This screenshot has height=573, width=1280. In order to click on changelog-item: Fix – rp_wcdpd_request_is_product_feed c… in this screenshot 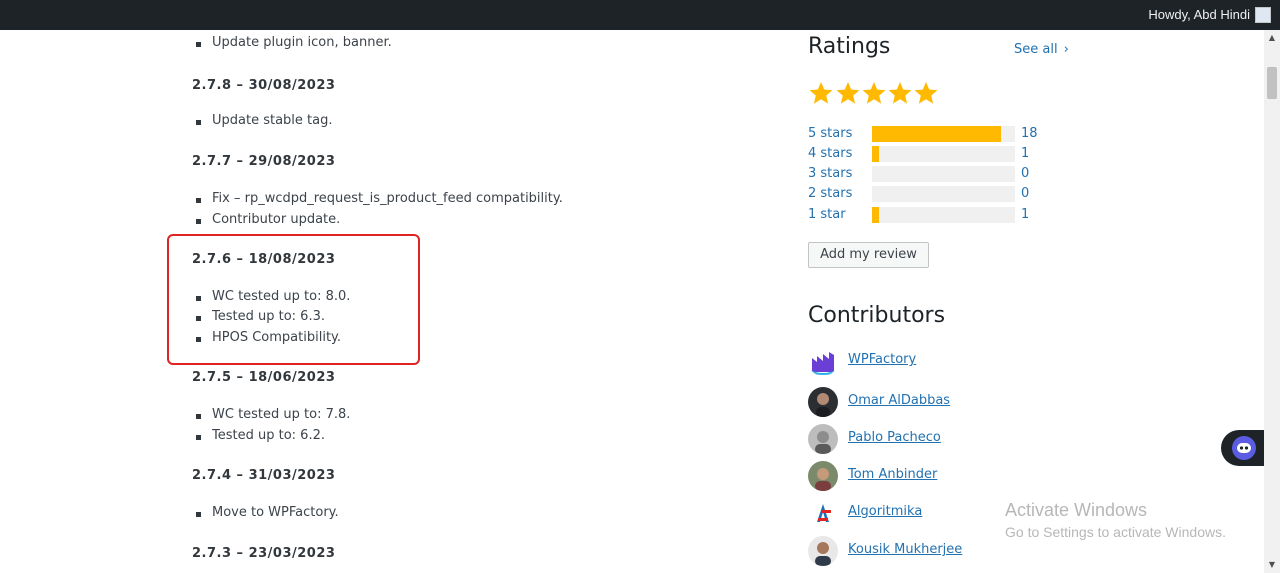, I will do `click(379, 198)`.